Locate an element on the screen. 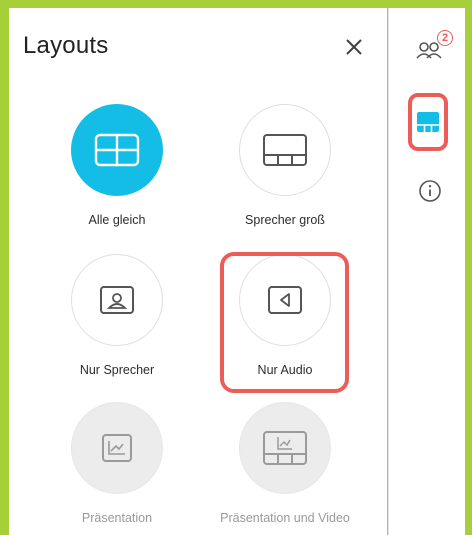  grid-layout-icon is located at coordinates (117, 150).